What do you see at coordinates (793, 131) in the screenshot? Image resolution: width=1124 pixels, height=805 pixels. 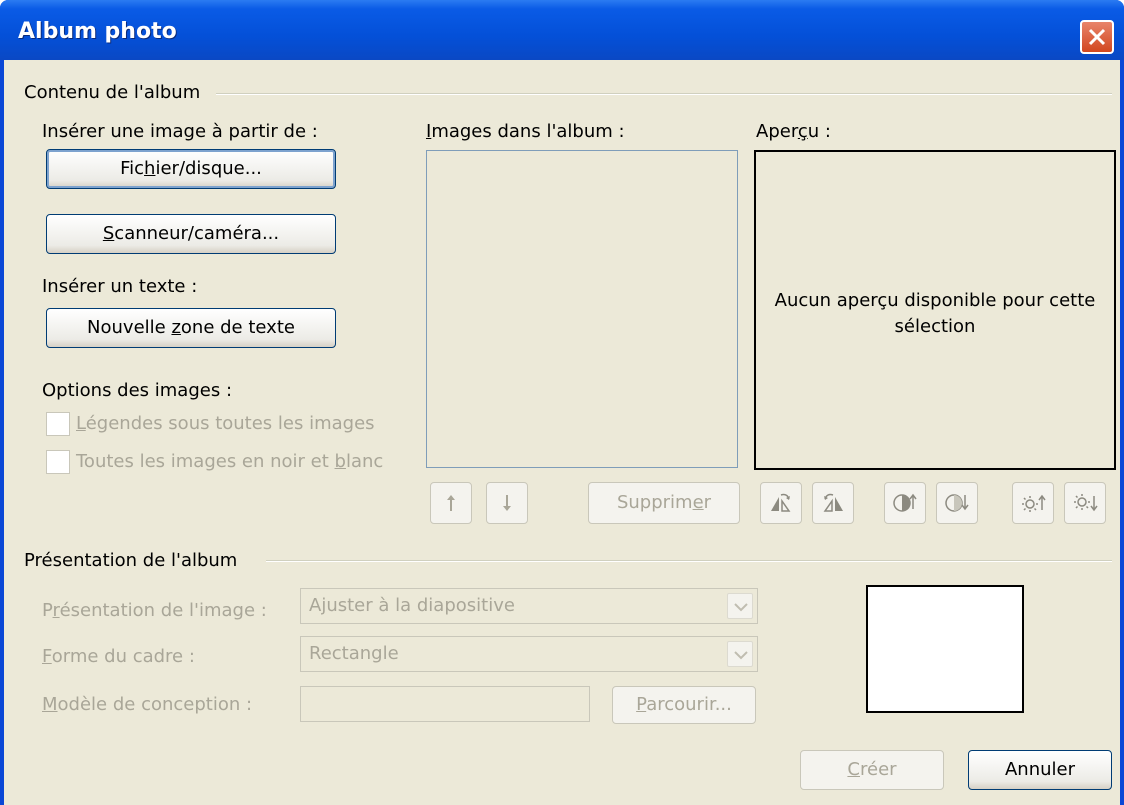 I see `preview-label: Aperçu :` at bounding box center [793, 131].